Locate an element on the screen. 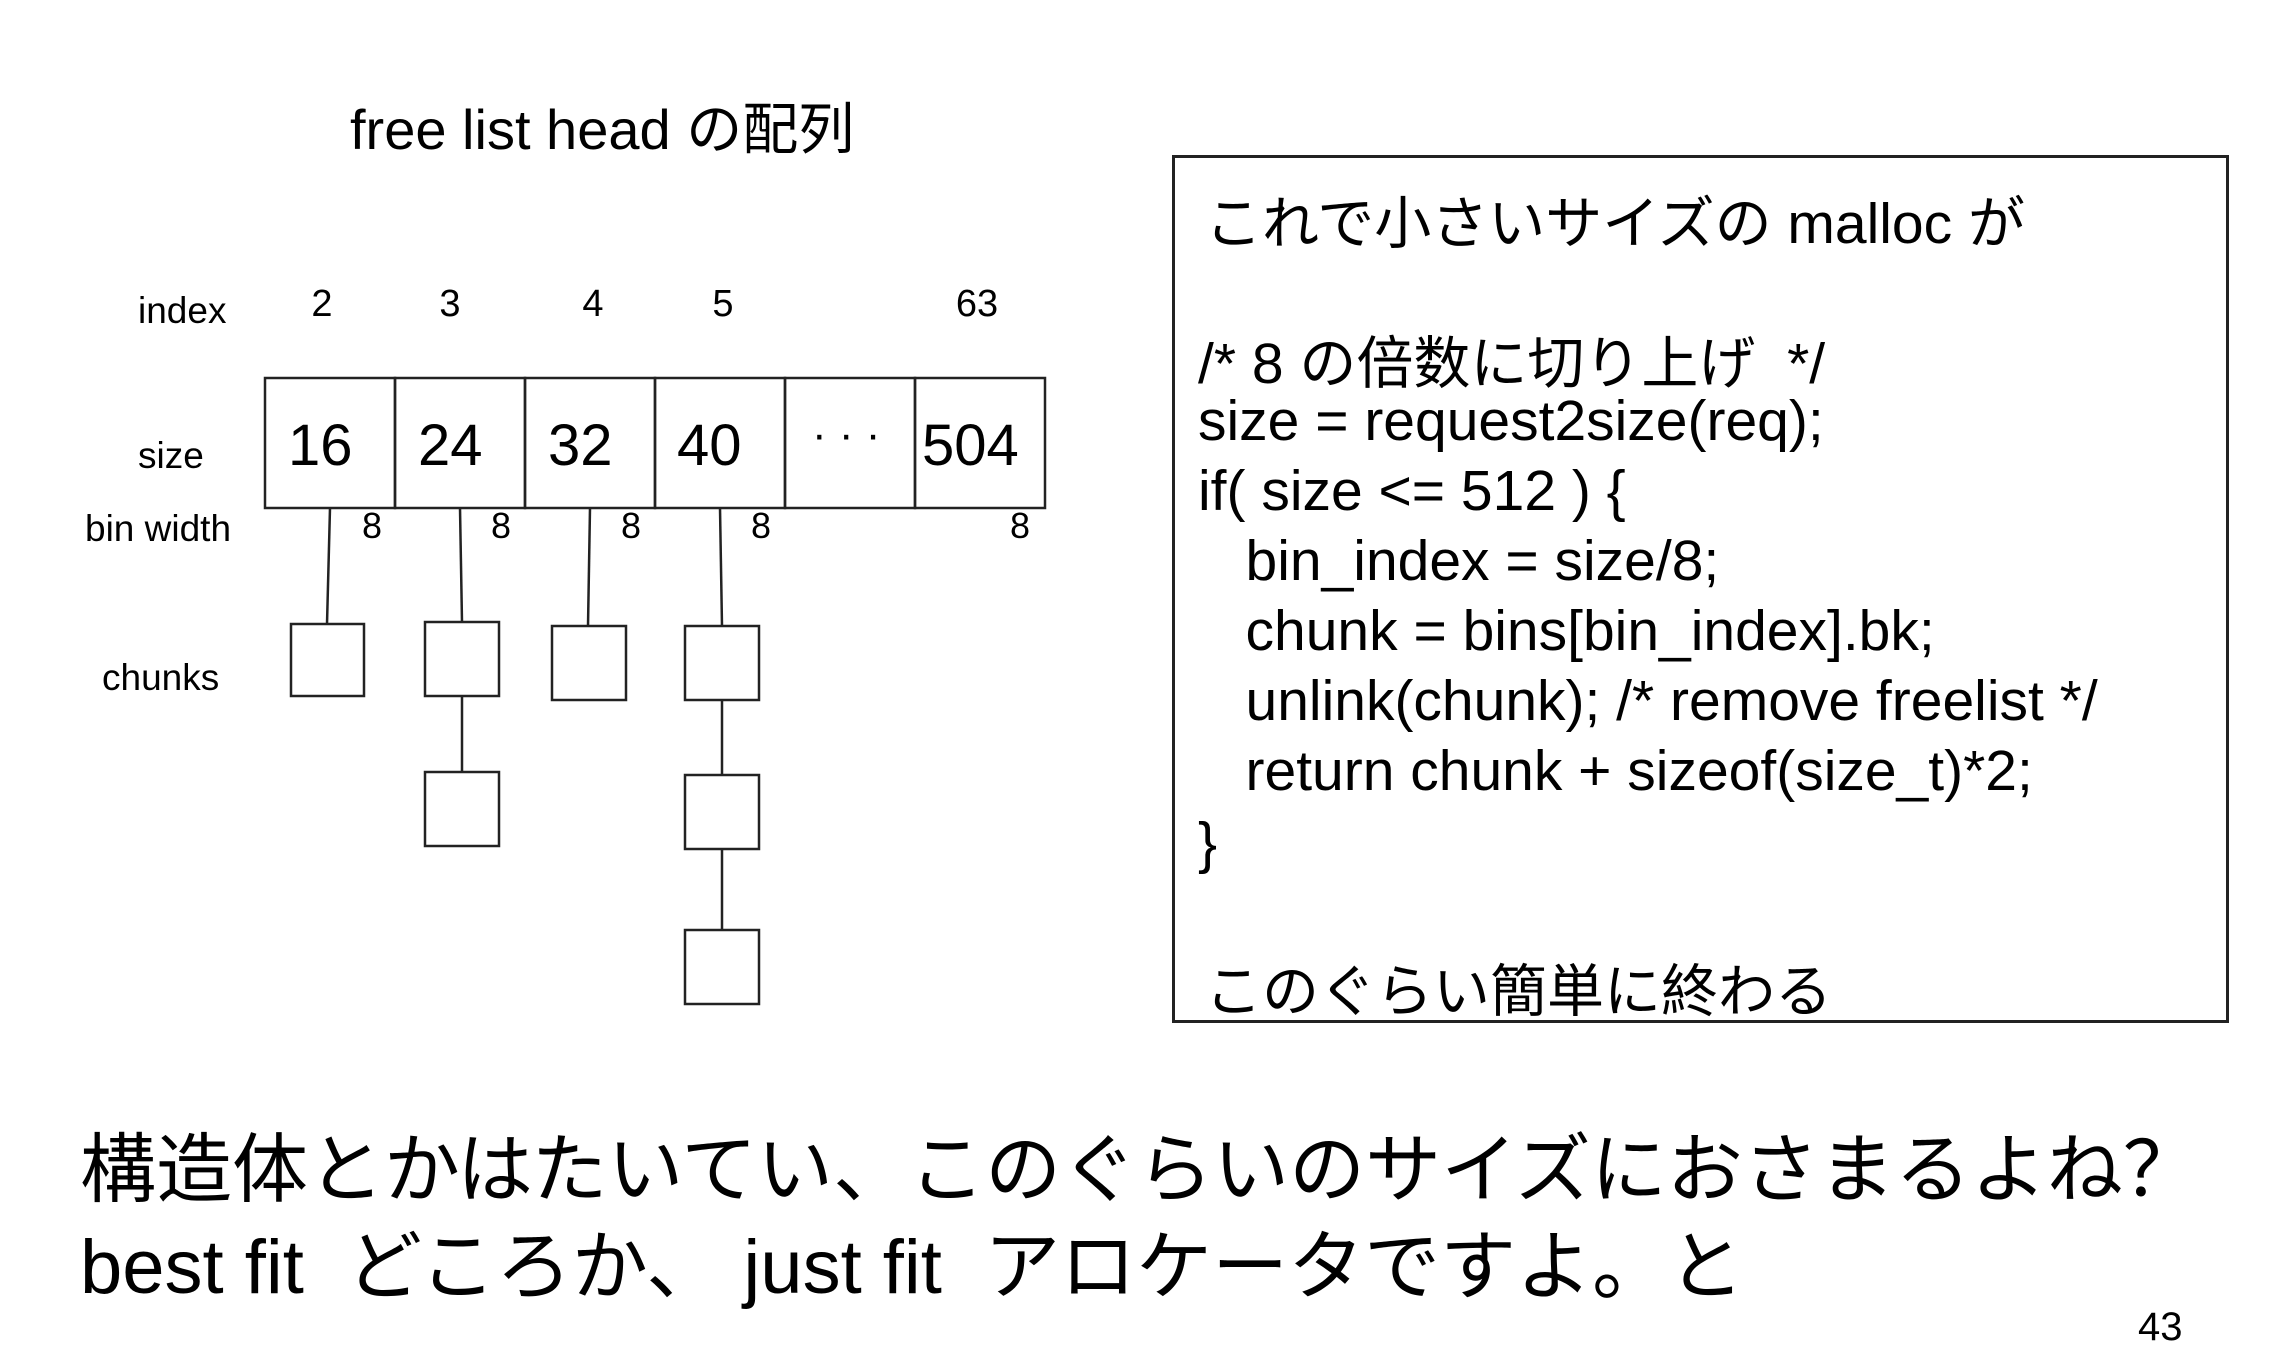 The image size is (2294, 1354). code-line: これで小さいサイズの malloc が is located at coordinates (1615, 224).